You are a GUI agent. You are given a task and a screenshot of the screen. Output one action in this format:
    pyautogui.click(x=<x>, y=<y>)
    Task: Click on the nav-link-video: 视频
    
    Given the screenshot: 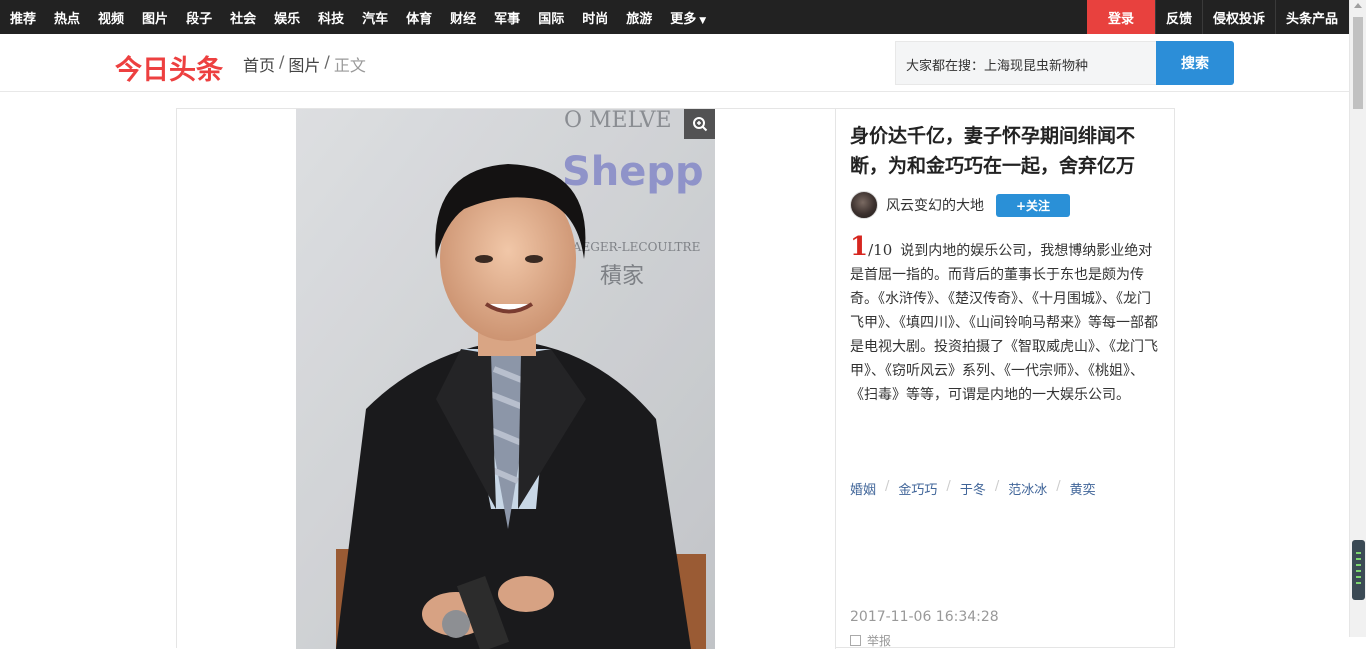 What is the action you would take?
    pyautogui.click(x=111, y=17)
    